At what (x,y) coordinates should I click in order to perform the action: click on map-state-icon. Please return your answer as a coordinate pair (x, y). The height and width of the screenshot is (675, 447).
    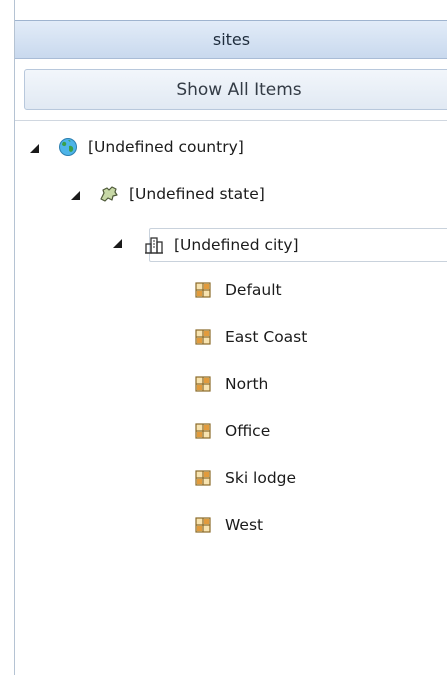
    Looking at the image, I should click on (109, 194).